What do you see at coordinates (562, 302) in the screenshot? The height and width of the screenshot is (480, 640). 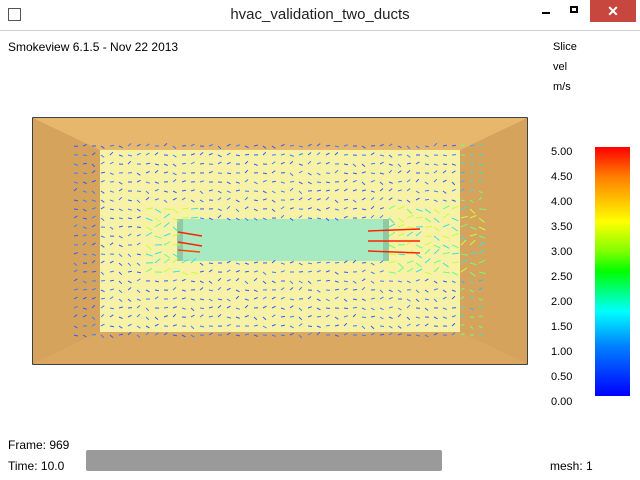 I see `colorbar-tick: 2.00` at bounding box center [562, 302].